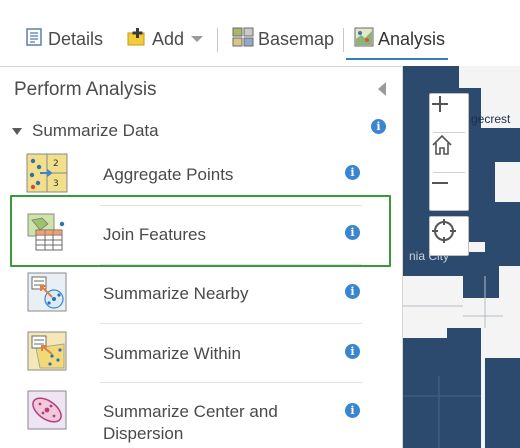  I want to click on plus-icon, so click(440, 104).